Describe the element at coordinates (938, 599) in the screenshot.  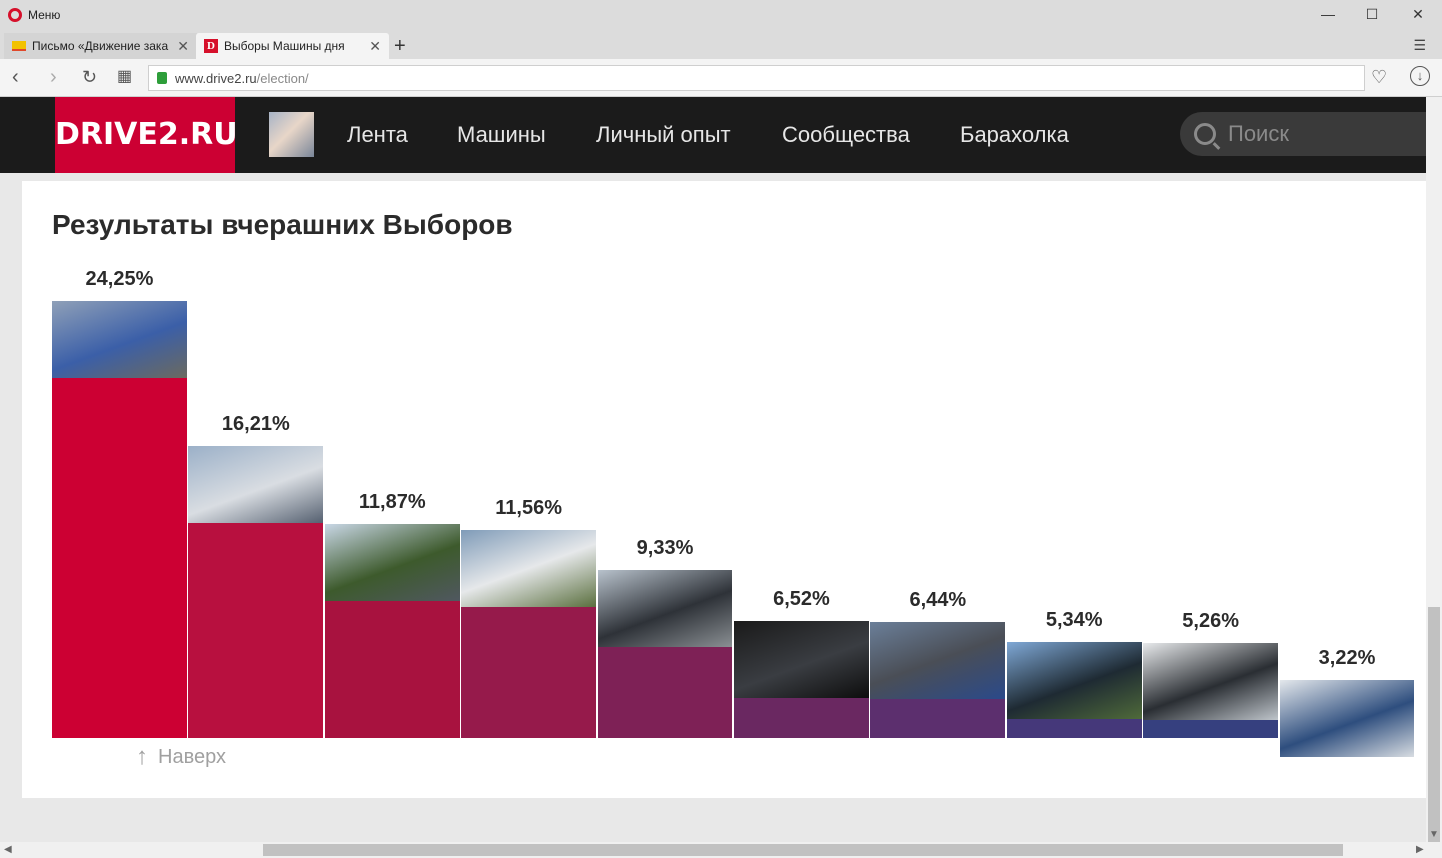
I see `chart-data-label: 6,44%` at that location.